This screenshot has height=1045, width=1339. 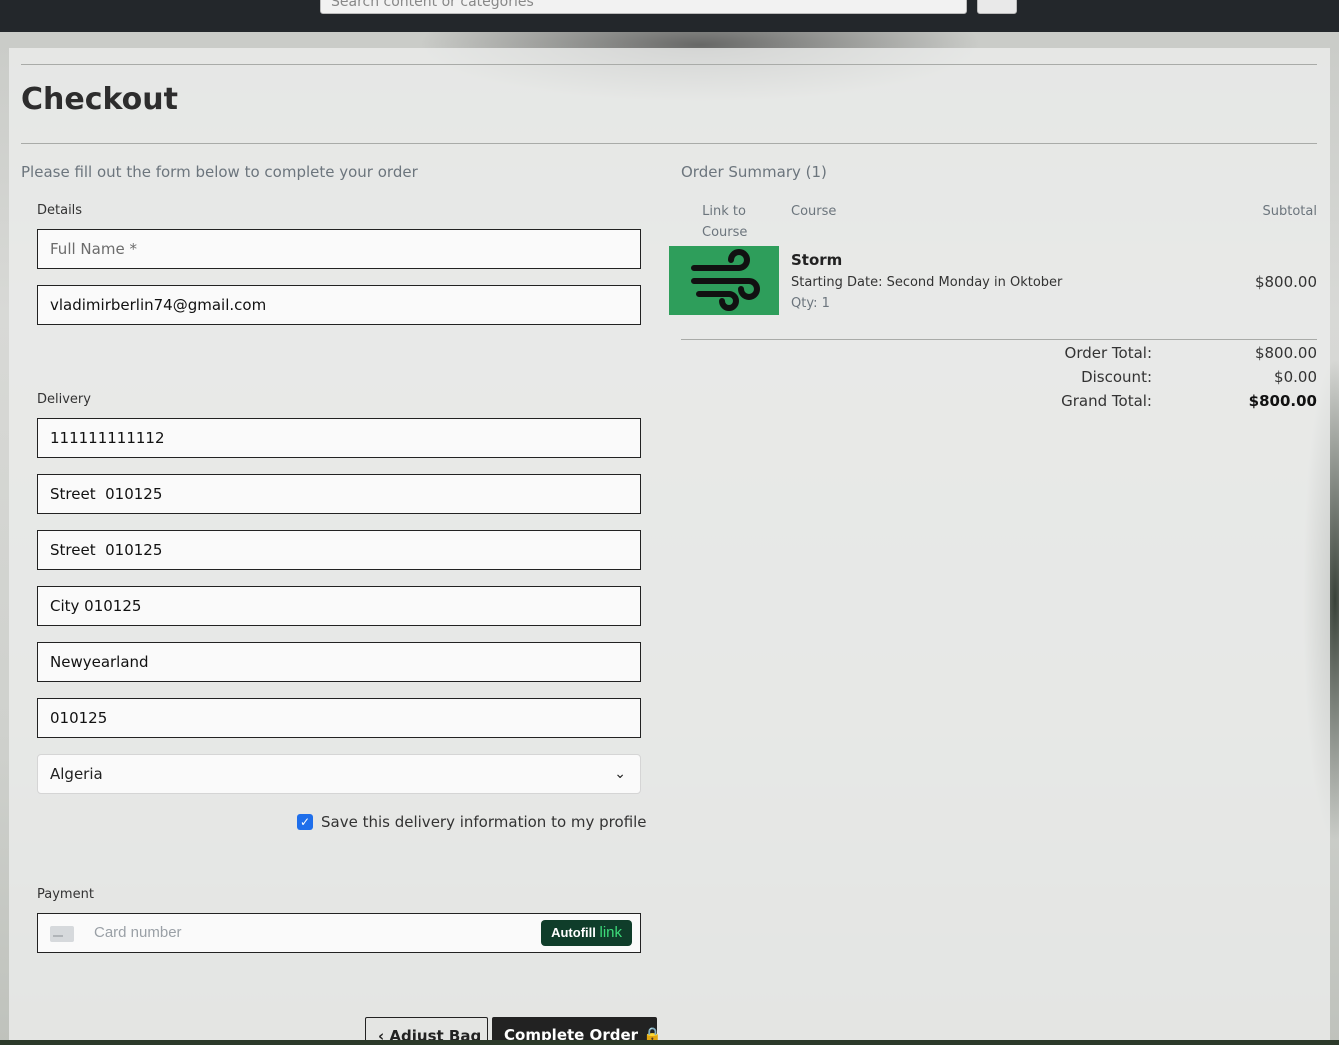 What do you see at coordinates (1106, 401) in the screenshot?
I see `grand-total-label: Grand Total:` at bounding box center [1106, 401].